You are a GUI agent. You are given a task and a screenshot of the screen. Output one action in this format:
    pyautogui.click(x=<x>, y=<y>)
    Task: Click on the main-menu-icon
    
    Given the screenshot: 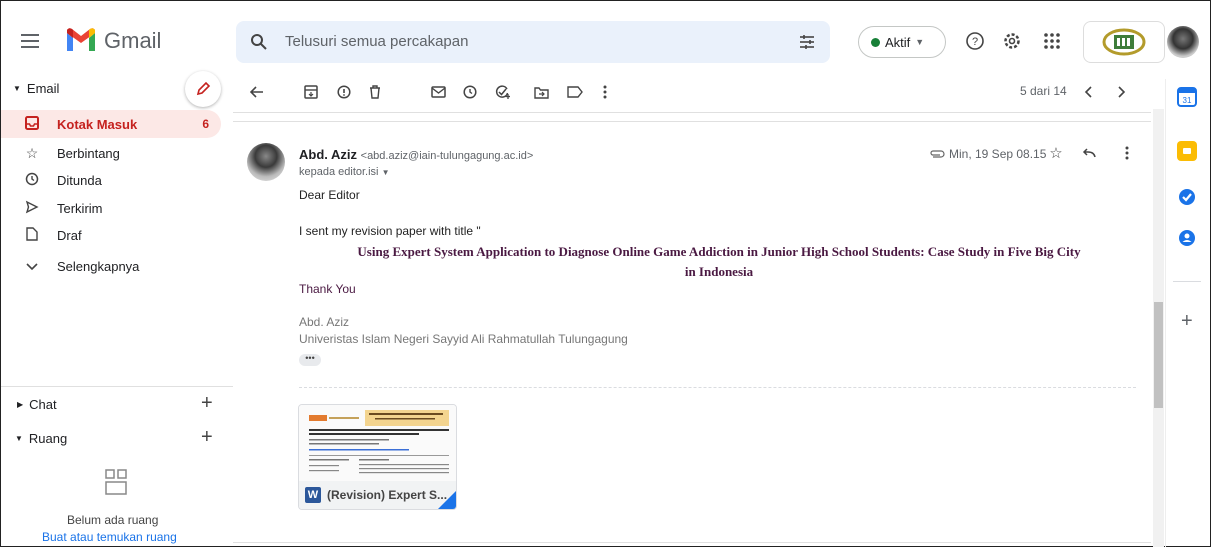 What is the action you would take?
    pyautogui.click(x=31, y=41)
    